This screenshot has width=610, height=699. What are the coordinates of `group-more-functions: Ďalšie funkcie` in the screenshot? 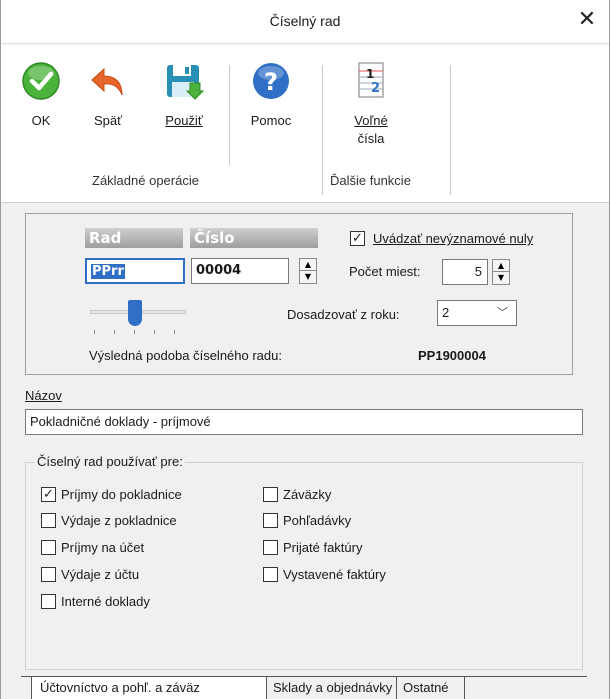 It's located at (370, 180).